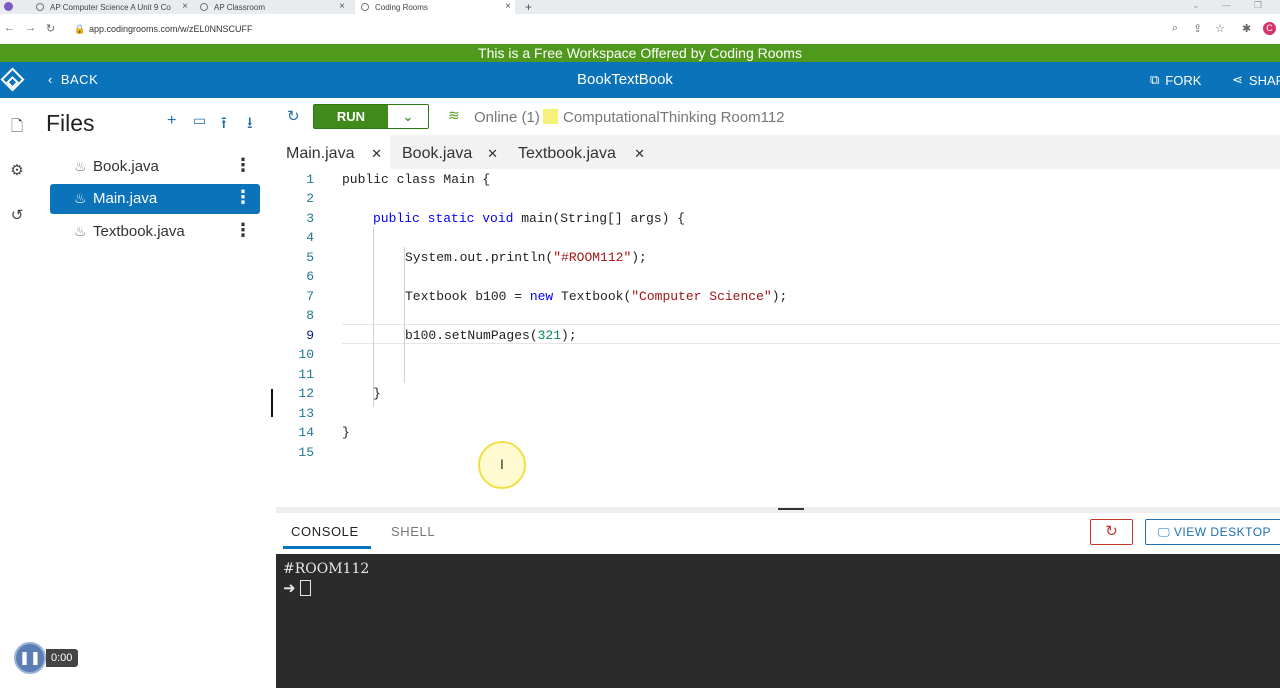 This screenshot has height=688, width=1280. I want to click on fork-button: ⧉ FORK, so click(1175, 80).